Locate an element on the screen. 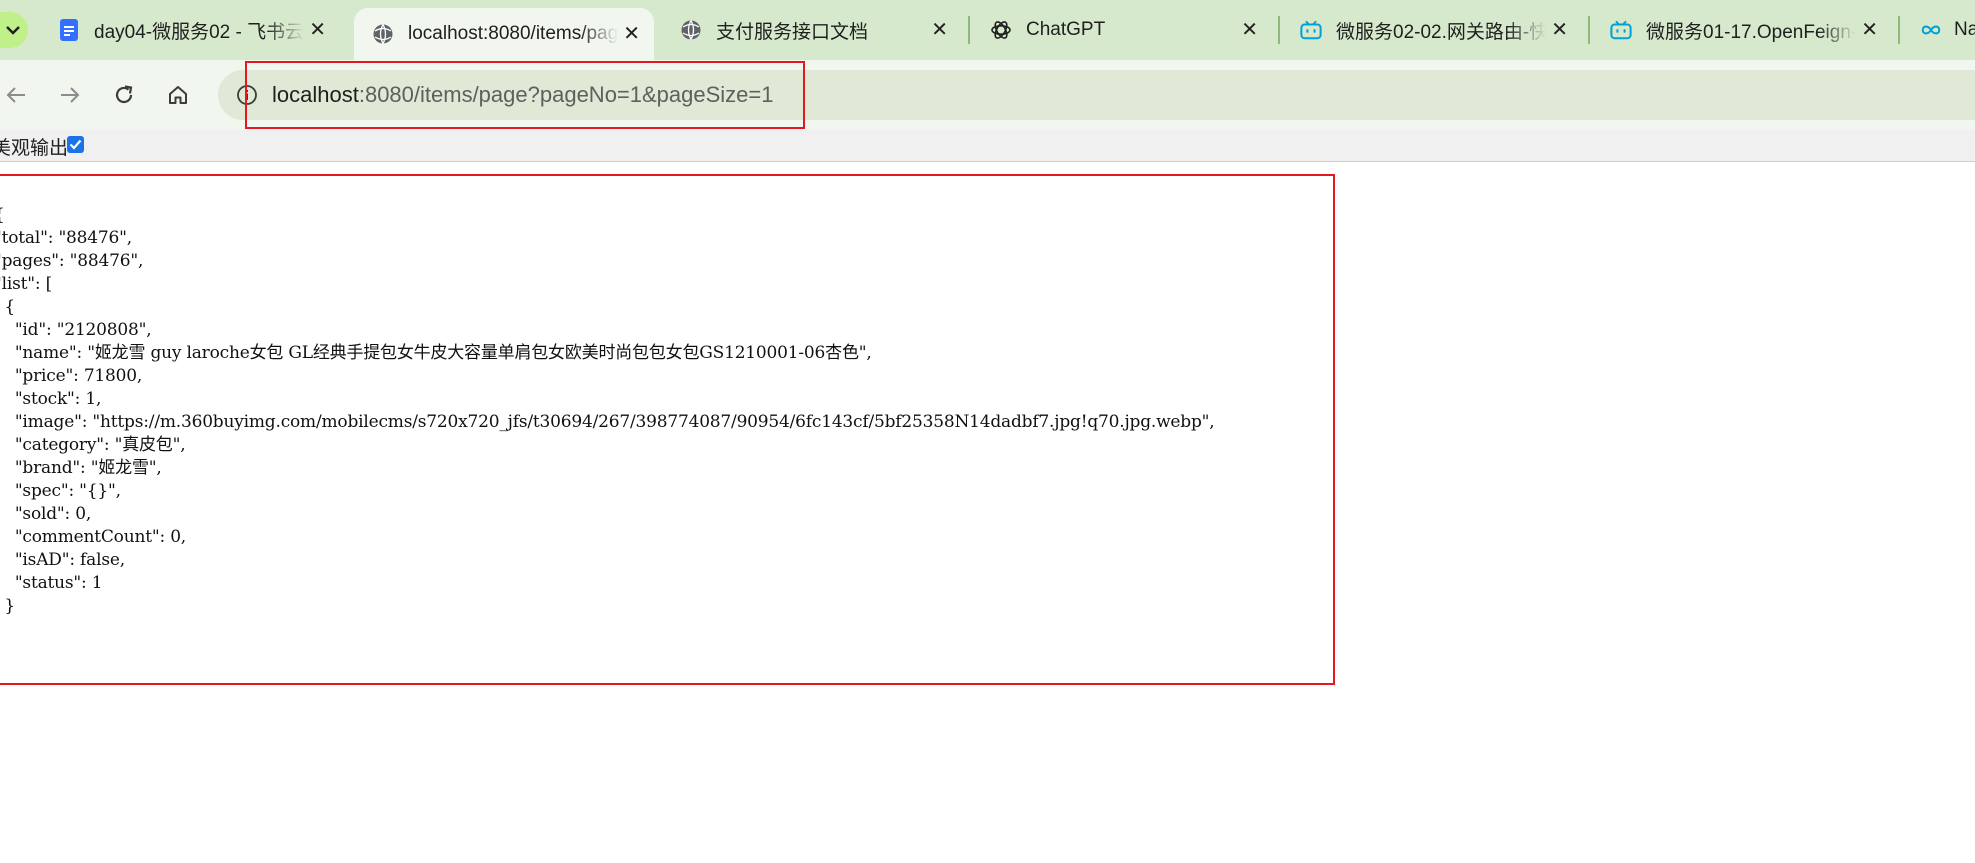 This screenshot has height=863, width=1975. tab-chatgpt: ChatGPT ✕ is located at coordinates (1122, 30).